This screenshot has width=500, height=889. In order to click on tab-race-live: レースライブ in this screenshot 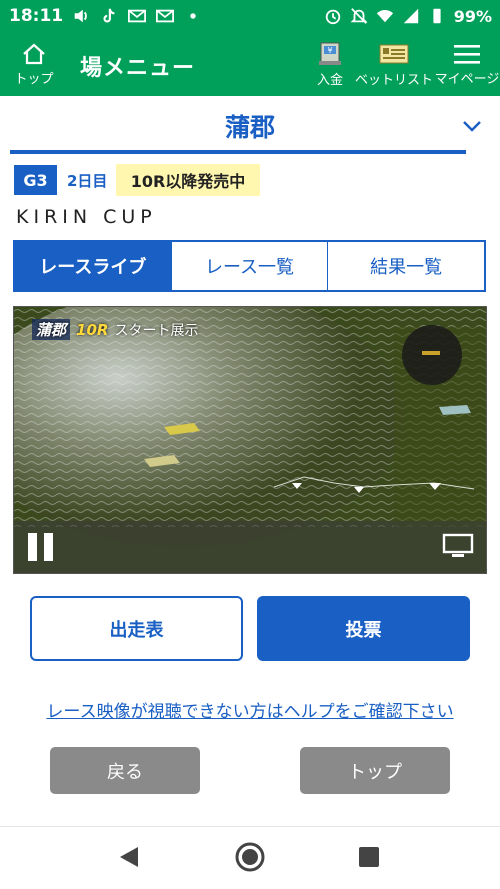, I will do `click(93, 266)`.